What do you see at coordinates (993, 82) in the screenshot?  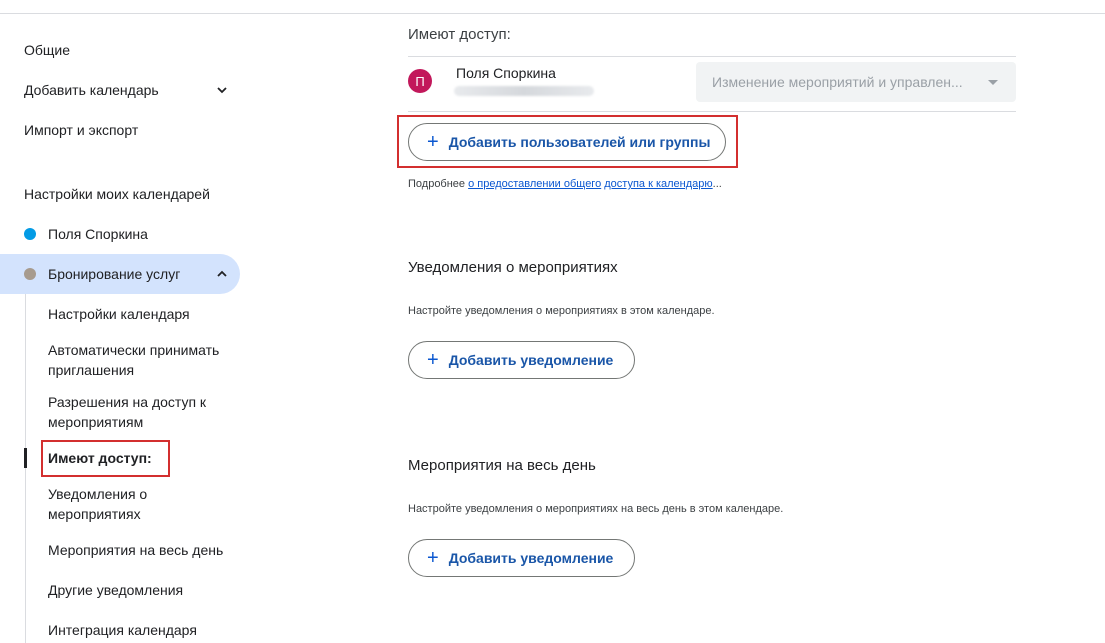 I see `caret-down-icon` at bounding box center [993, 82].